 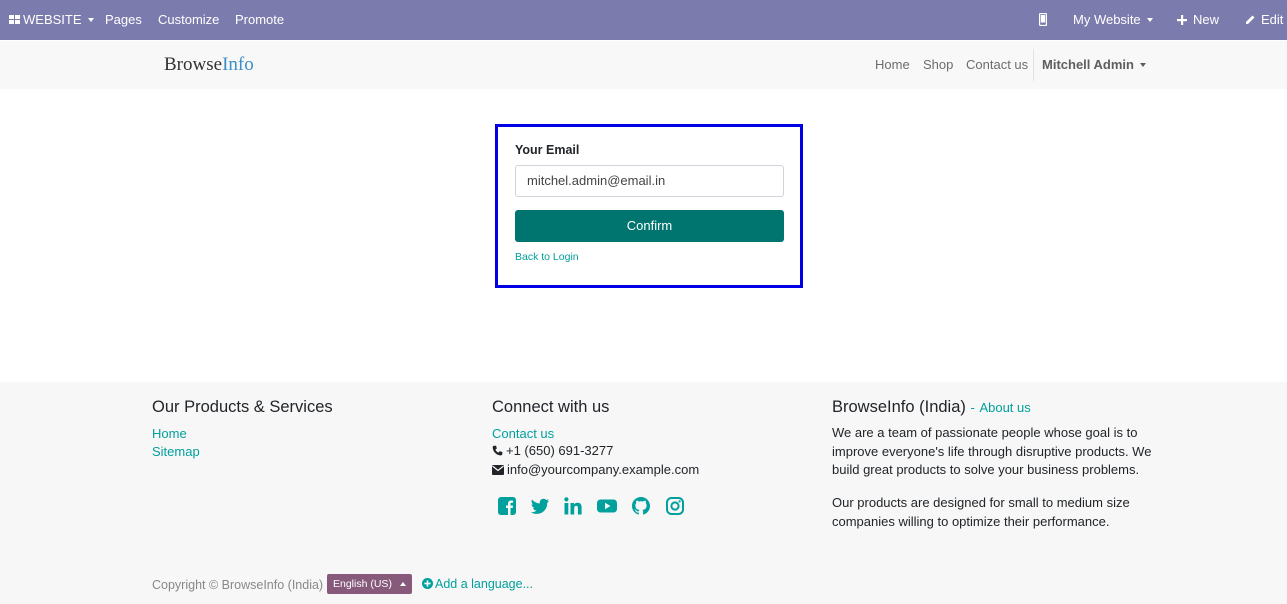 I want to click on phone-icon, so click(x=497, y=450).